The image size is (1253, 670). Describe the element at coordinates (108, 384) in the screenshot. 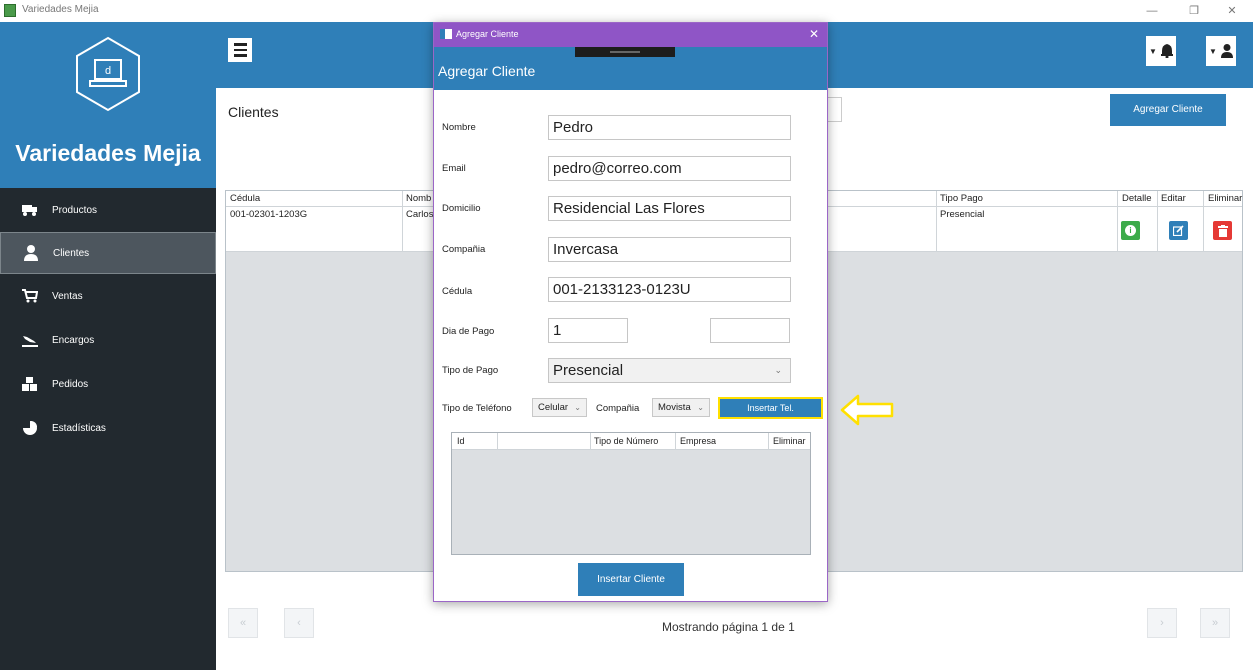

I see `sidebar-item-pedidos: Pedidos` at that location.